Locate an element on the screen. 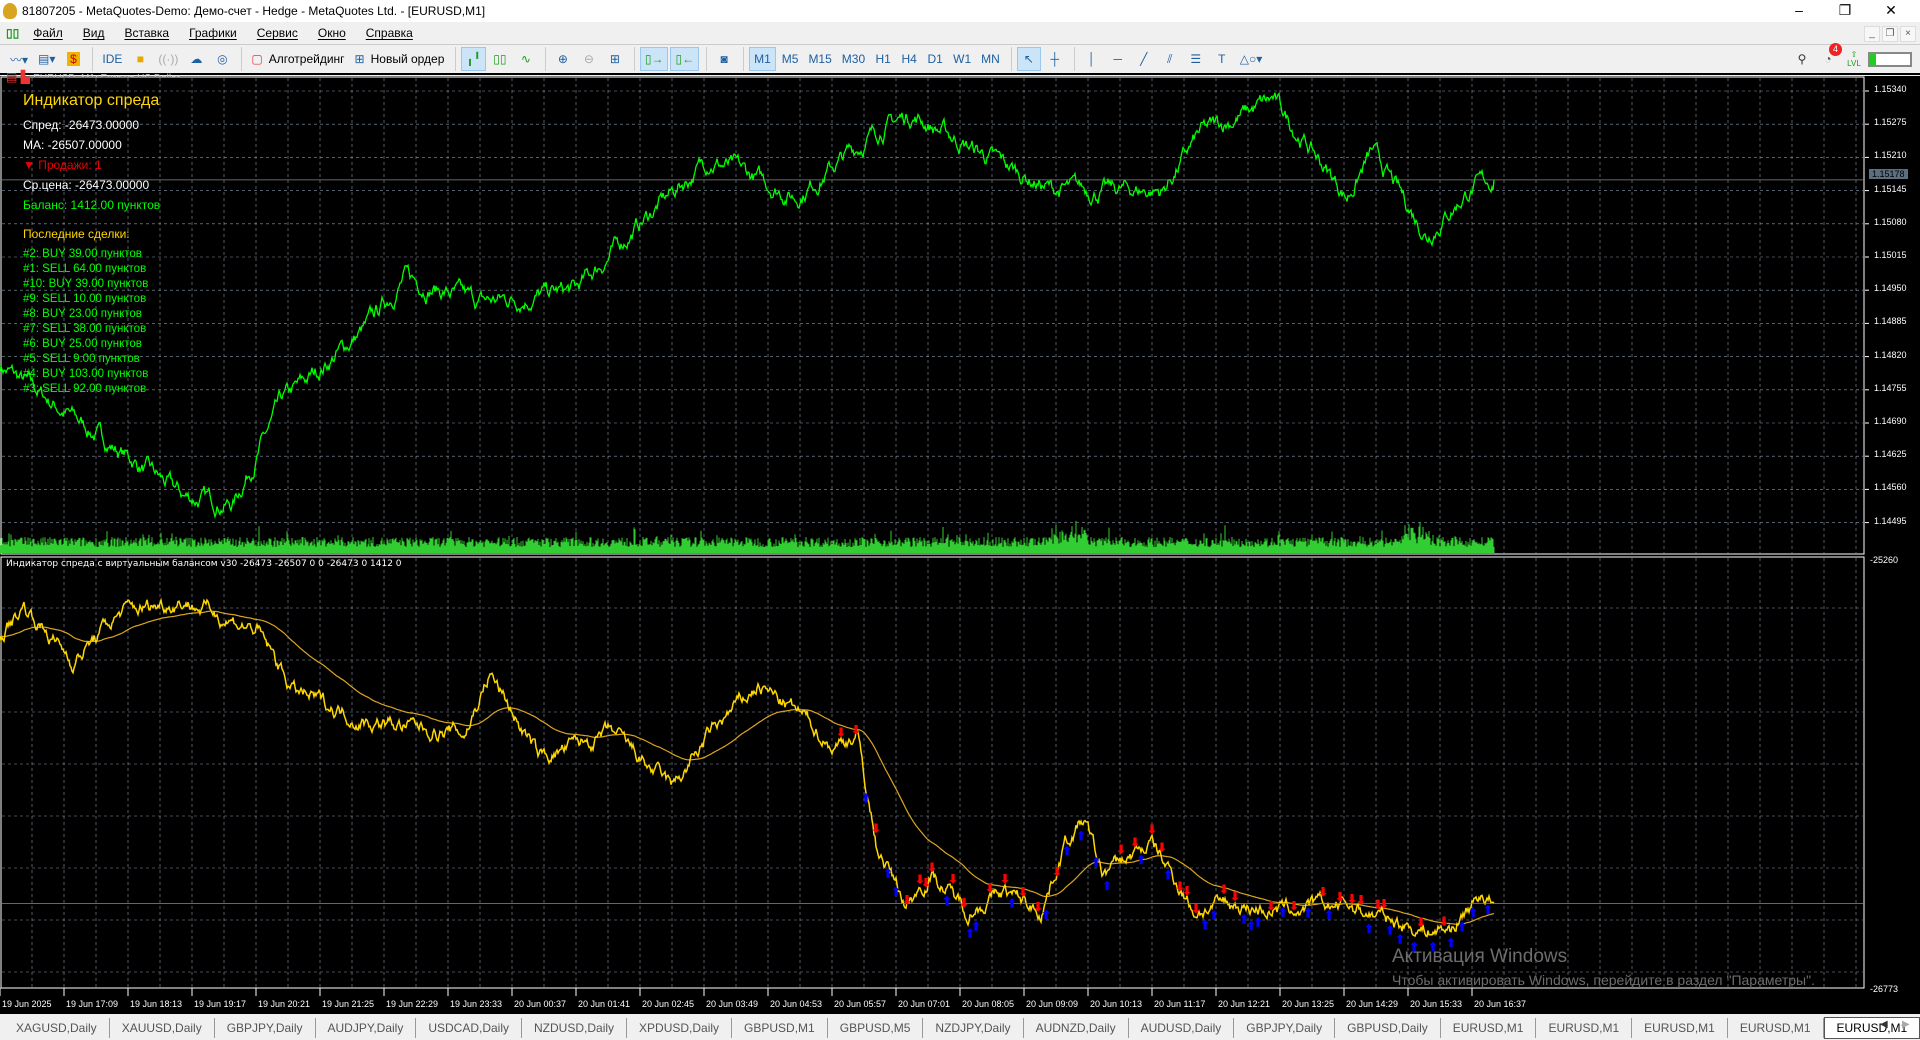 Image resolution: width=1920 pixels, height=1040 pixels. market-bag-icon: ■ is located at coordinates (140, 59).